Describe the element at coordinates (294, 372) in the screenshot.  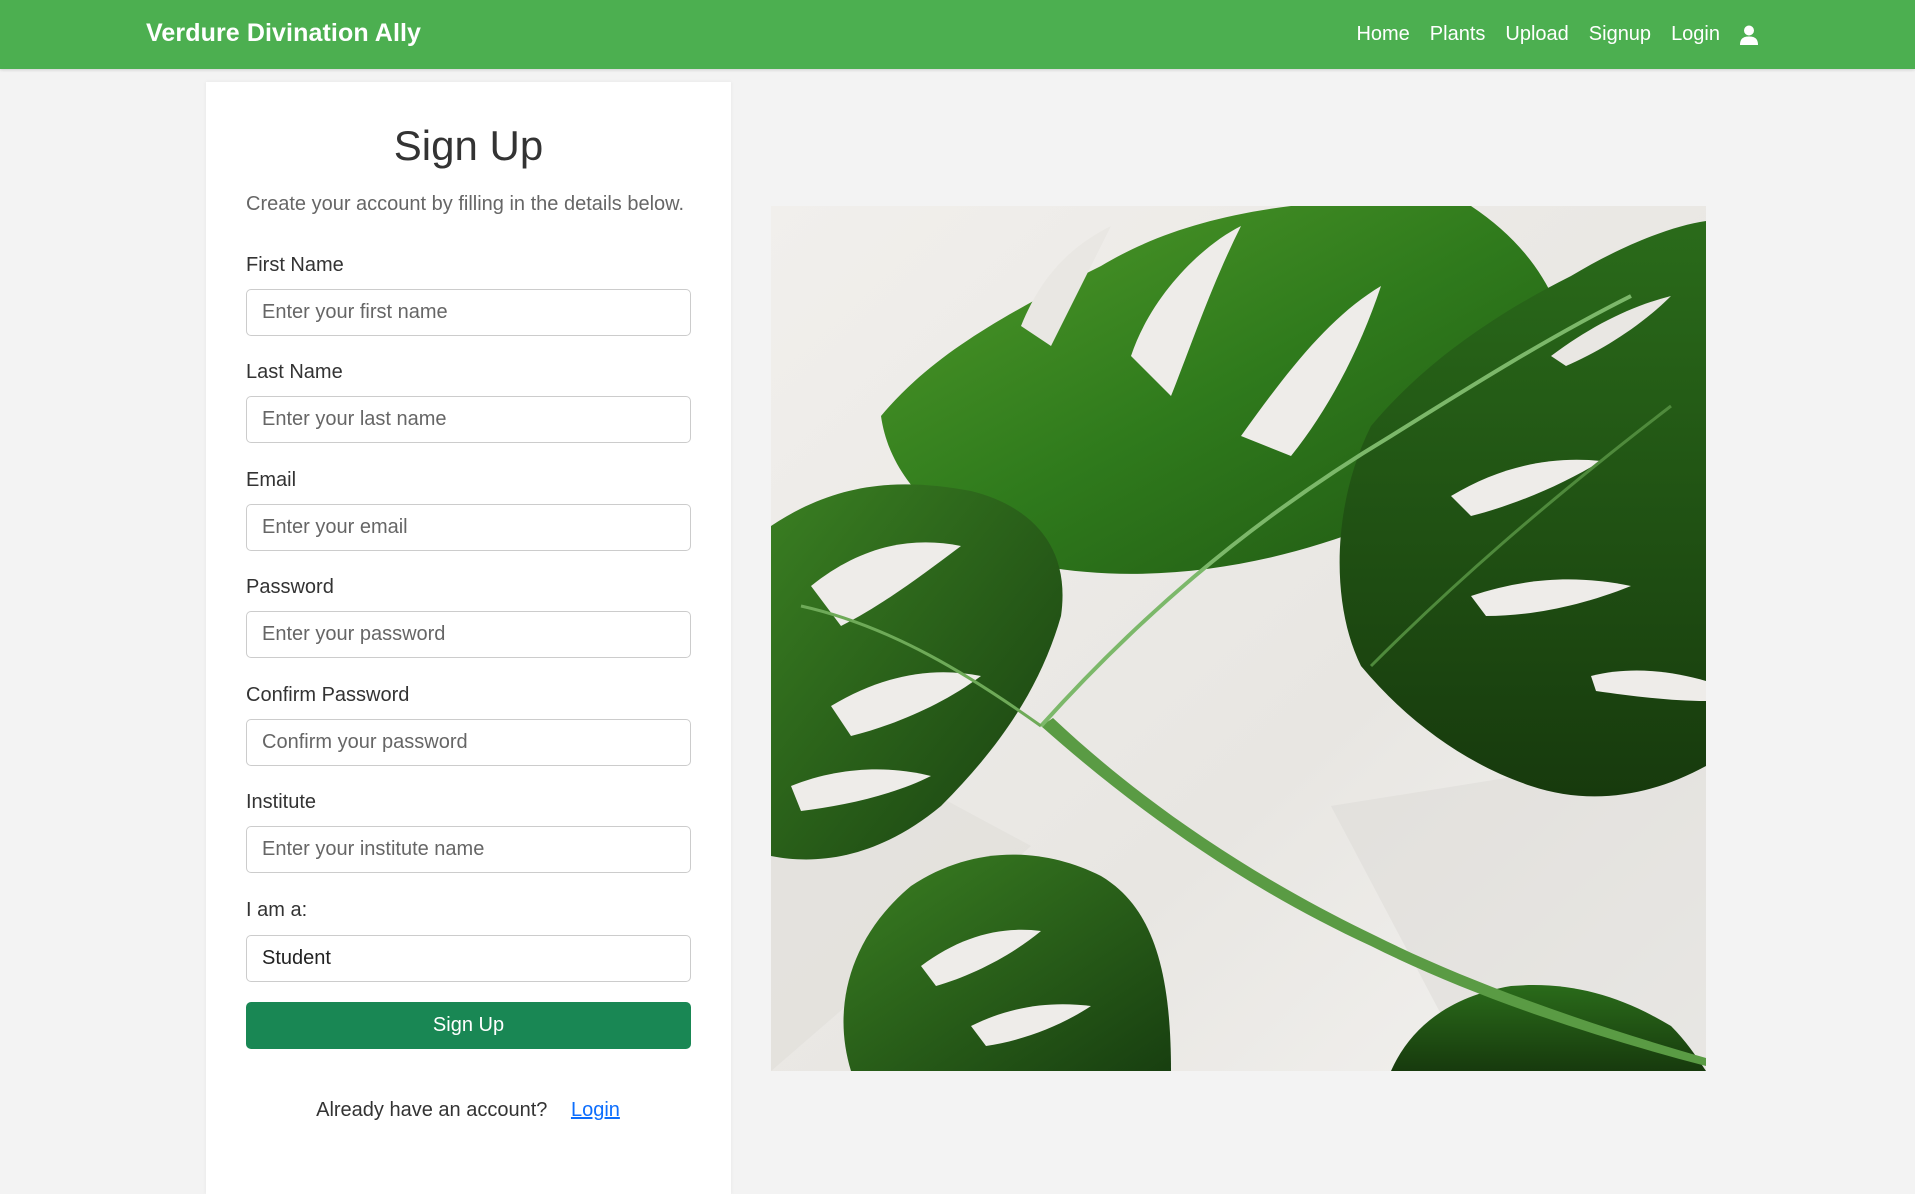
I see `last-name-label: Last Name` at that location.